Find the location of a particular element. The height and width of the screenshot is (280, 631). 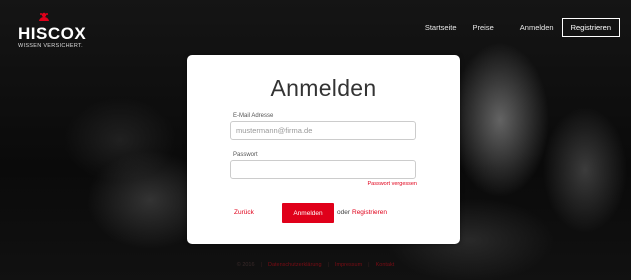

nav-prices-link: Preise is located at coordinates (483, 27).